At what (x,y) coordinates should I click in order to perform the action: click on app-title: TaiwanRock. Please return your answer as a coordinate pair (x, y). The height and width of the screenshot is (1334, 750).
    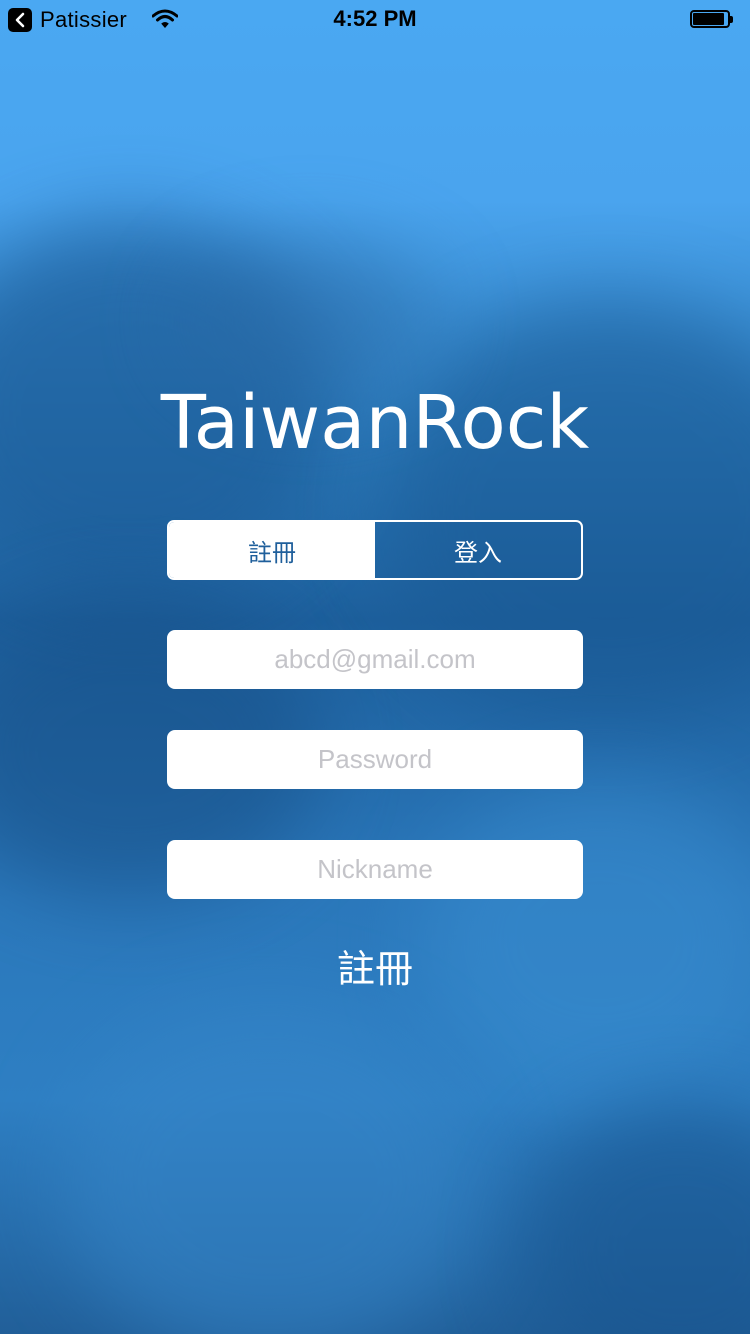
    Looking at the image, I should click on (375, 423).